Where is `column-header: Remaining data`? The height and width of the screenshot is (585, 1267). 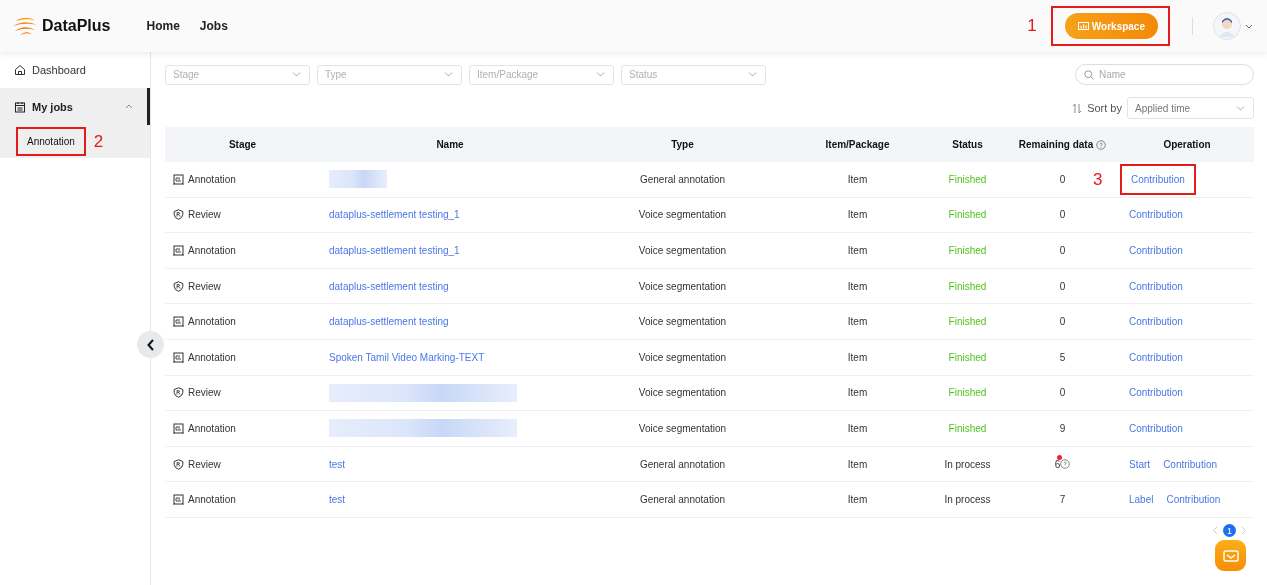 column-header: Remaining data is located at coordinates (1056, 144).